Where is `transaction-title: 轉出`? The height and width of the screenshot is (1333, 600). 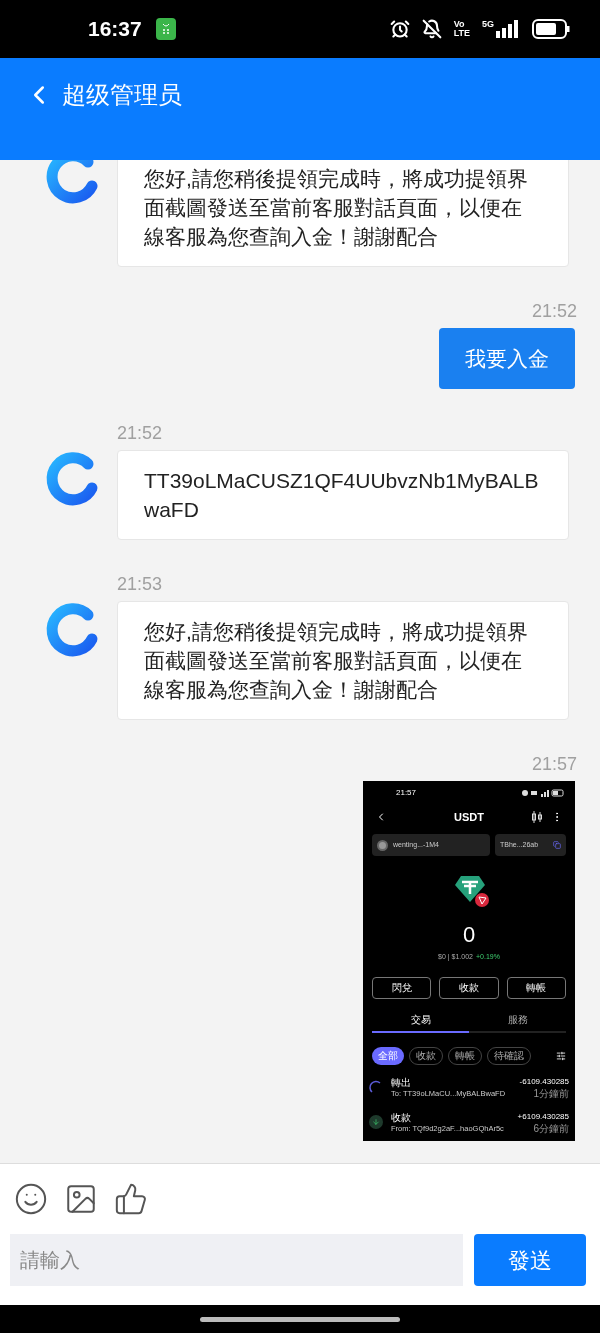
transaction-title: 轉出 is located at coordinates (401, 1082).